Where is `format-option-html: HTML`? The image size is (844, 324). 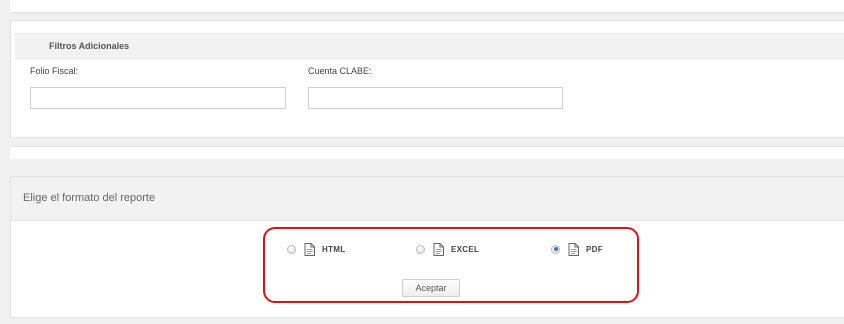 format-option-html: HTML is located at coordinates (316, 249).